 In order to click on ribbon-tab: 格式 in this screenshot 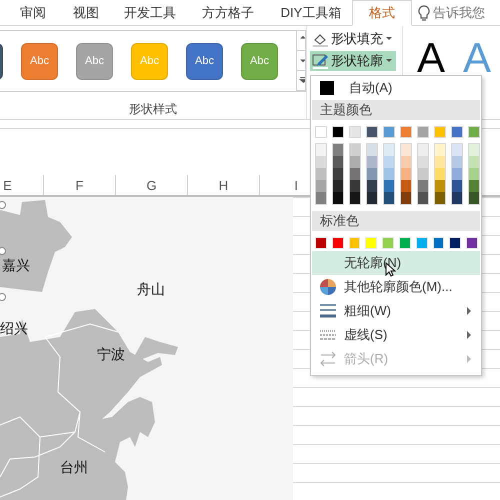, I will do `click(382, 13)`.